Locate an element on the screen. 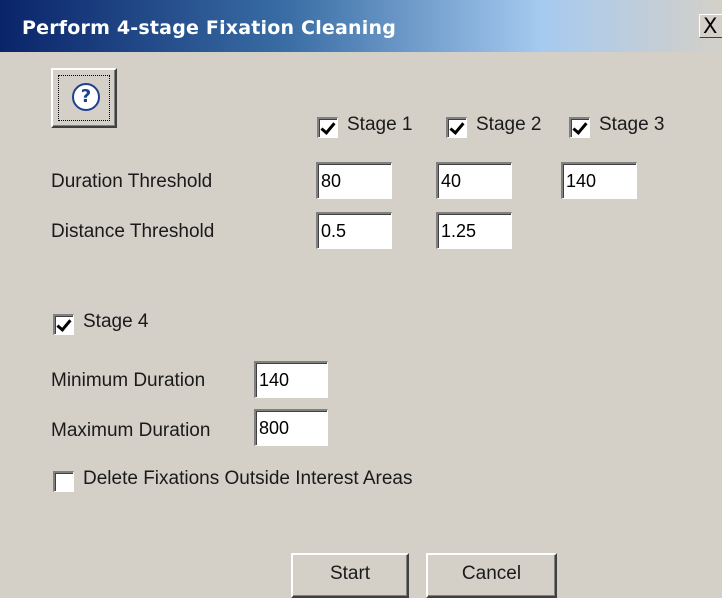 The image size is (722, 598). question-mark-icon: ? is located at coordinates (86, 97).